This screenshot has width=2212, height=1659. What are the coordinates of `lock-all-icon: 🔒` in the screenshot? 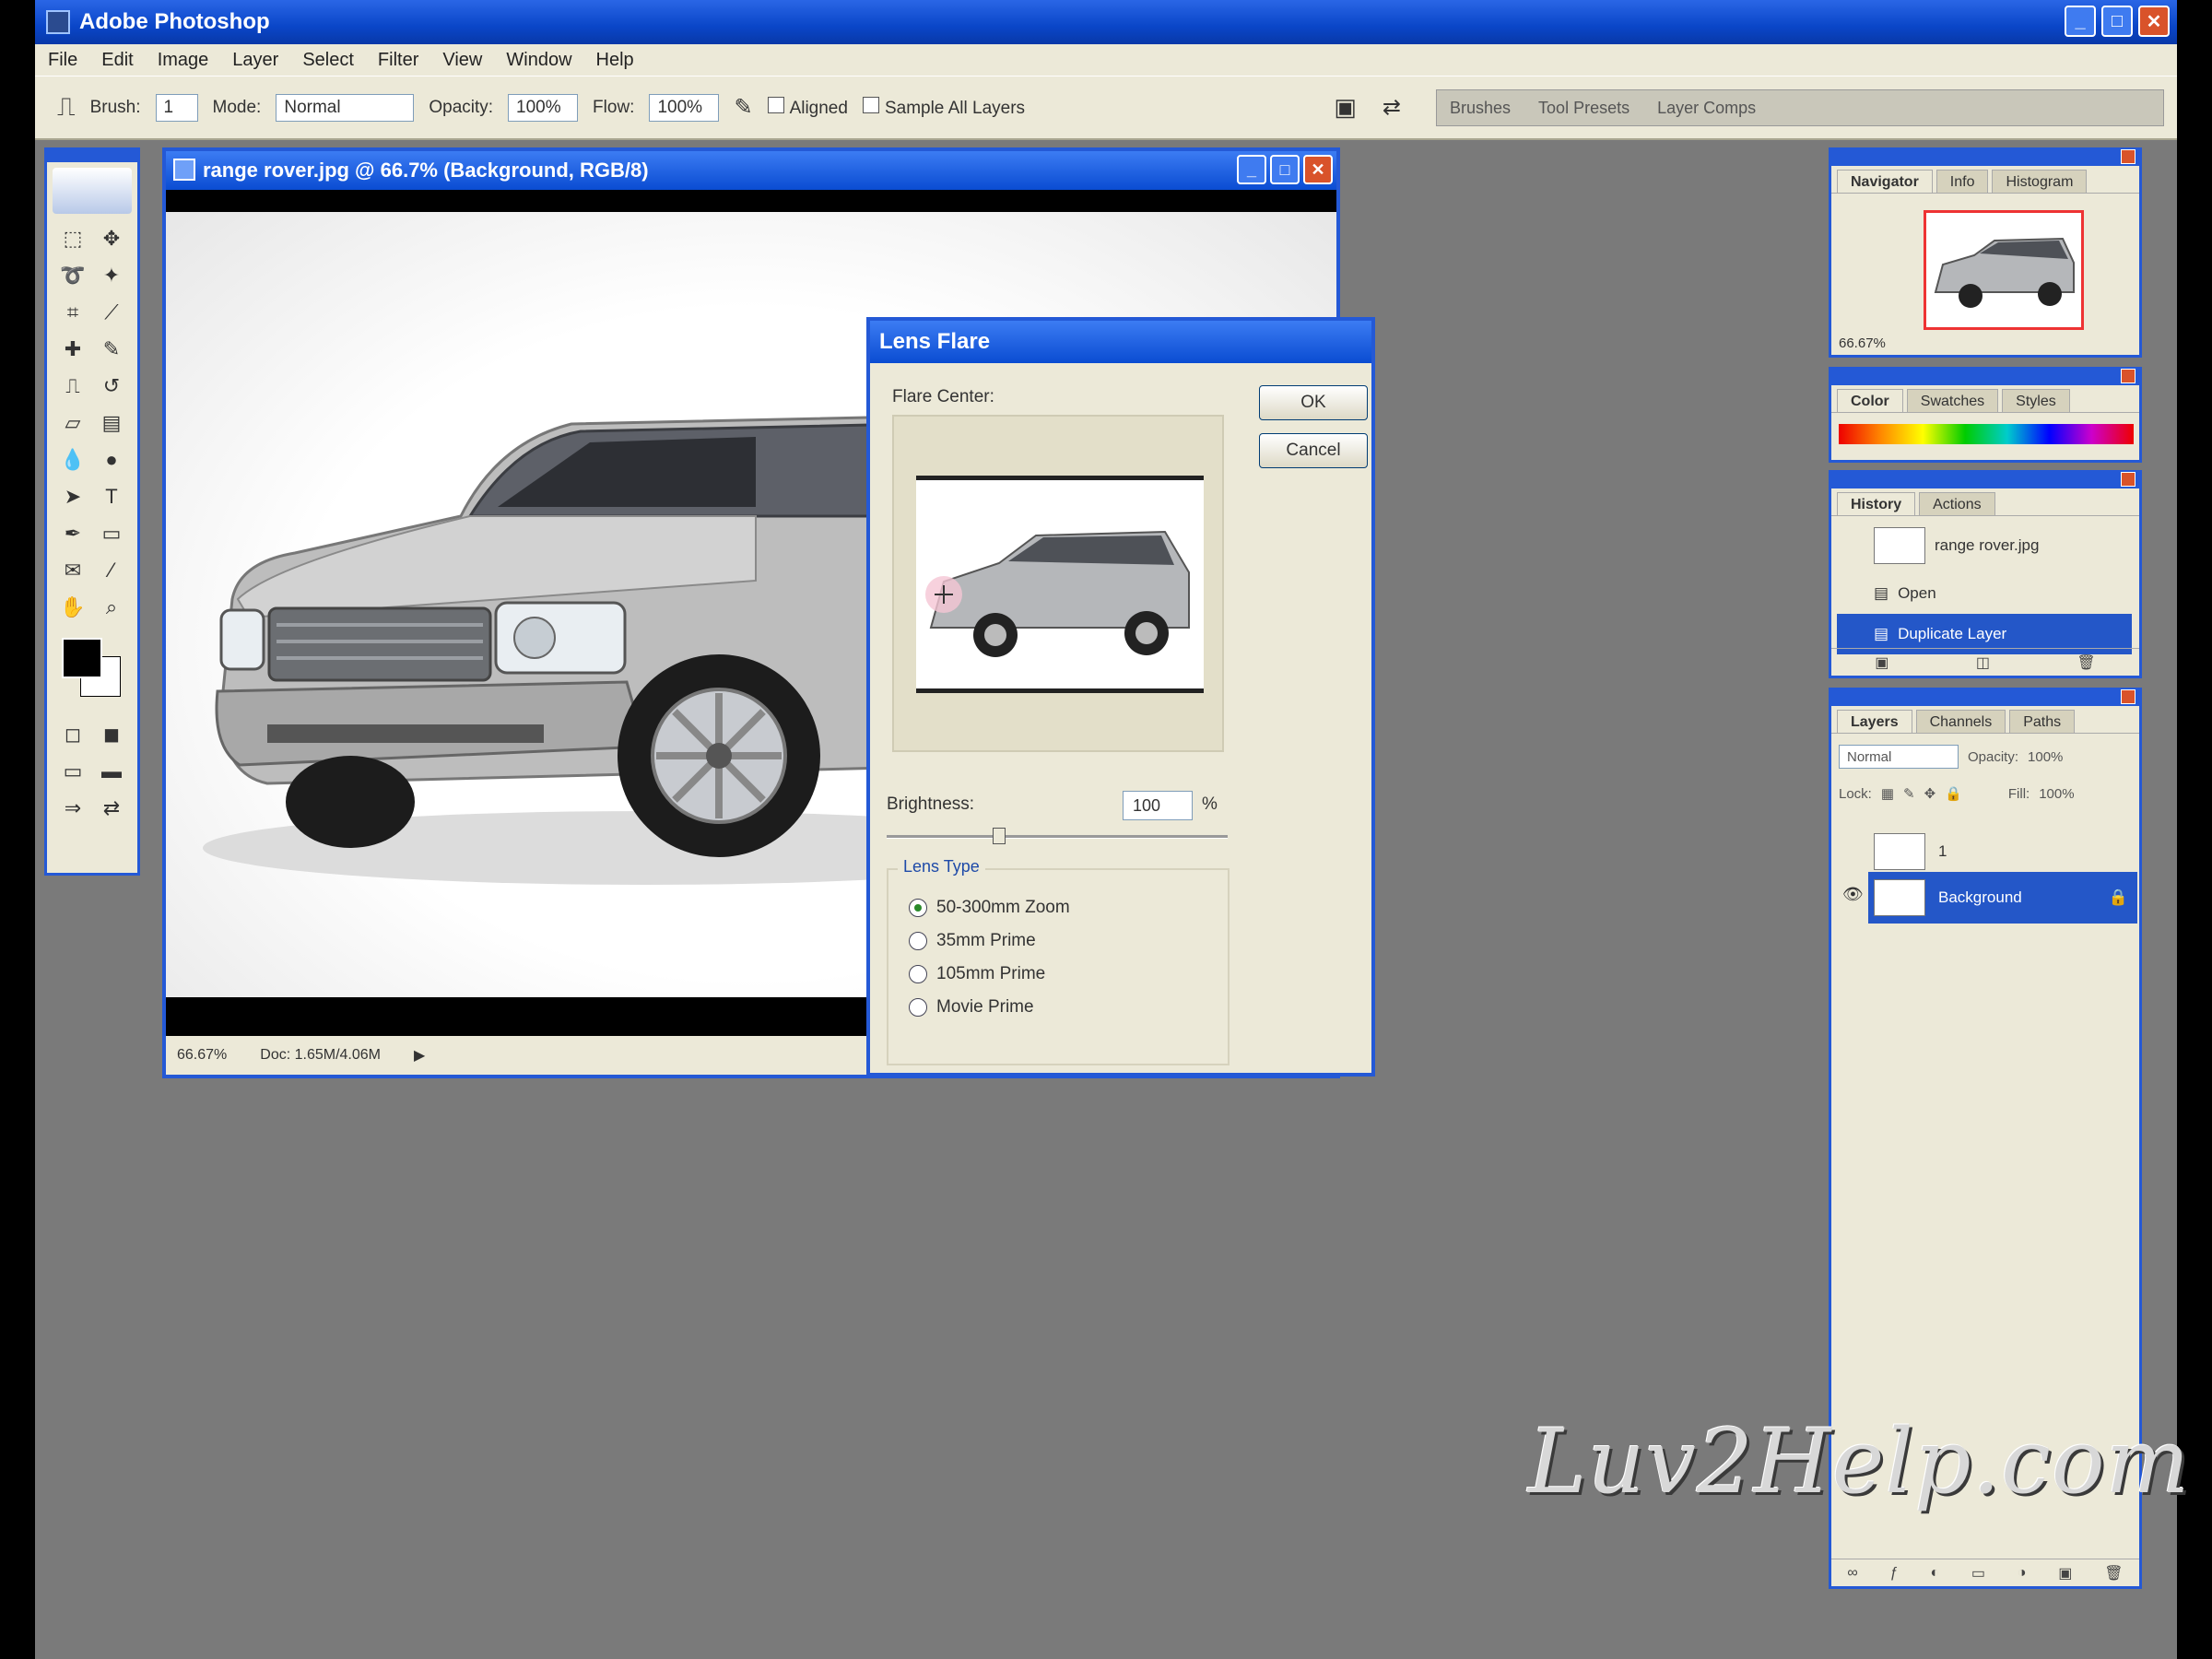 It's located at (1953, 793).